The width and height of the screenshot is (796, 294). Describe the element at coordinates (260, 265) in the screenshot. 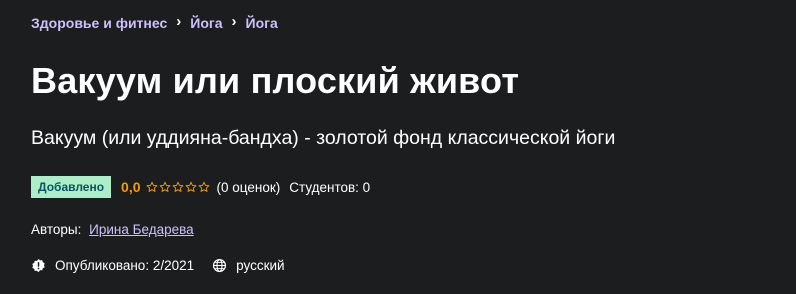

I see `course-language: русский` at that location.